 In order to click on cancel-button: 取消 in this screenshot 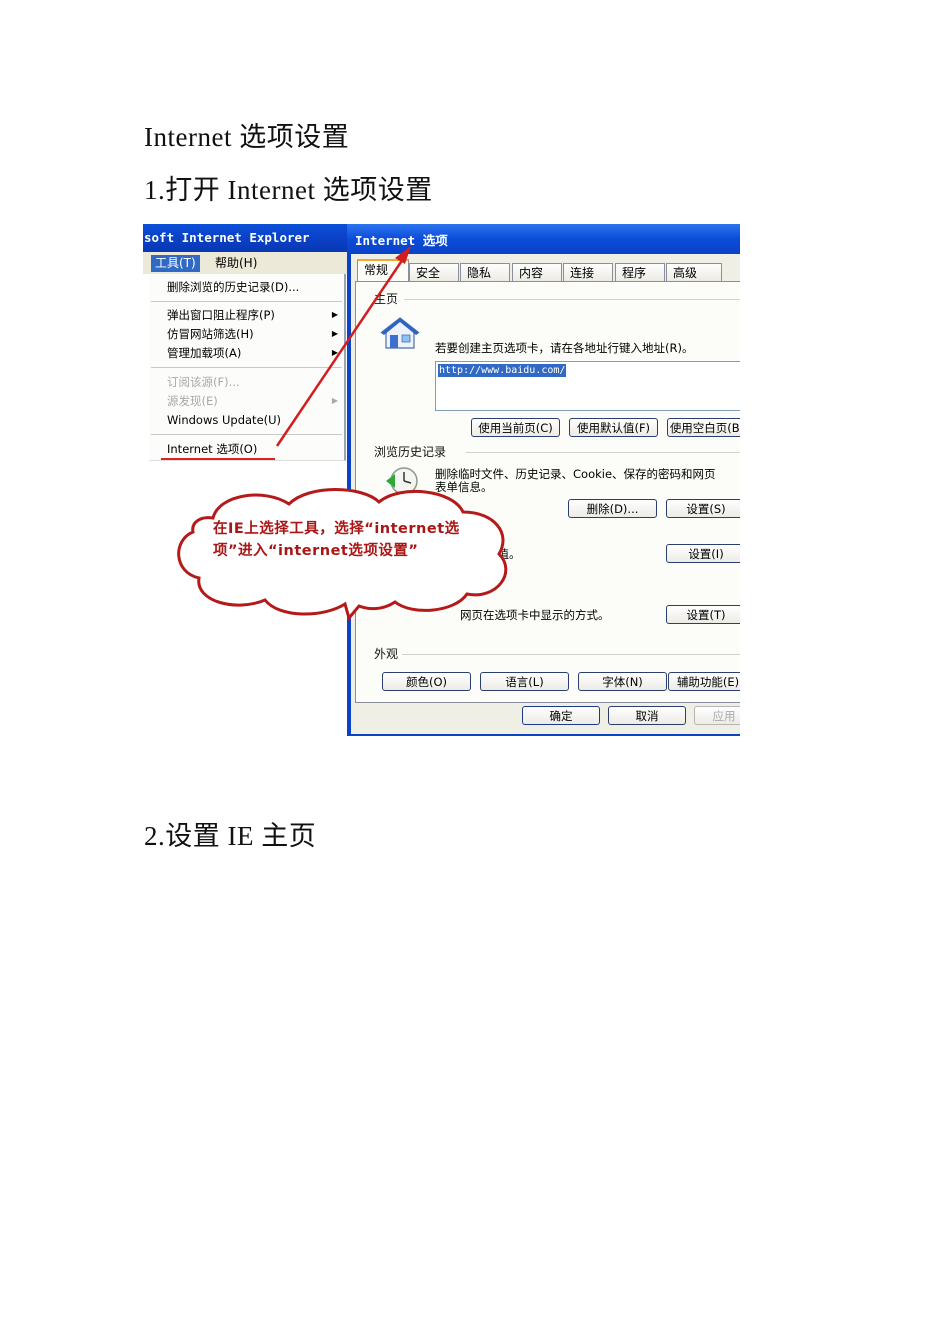, I will do `click(647, 715)`.